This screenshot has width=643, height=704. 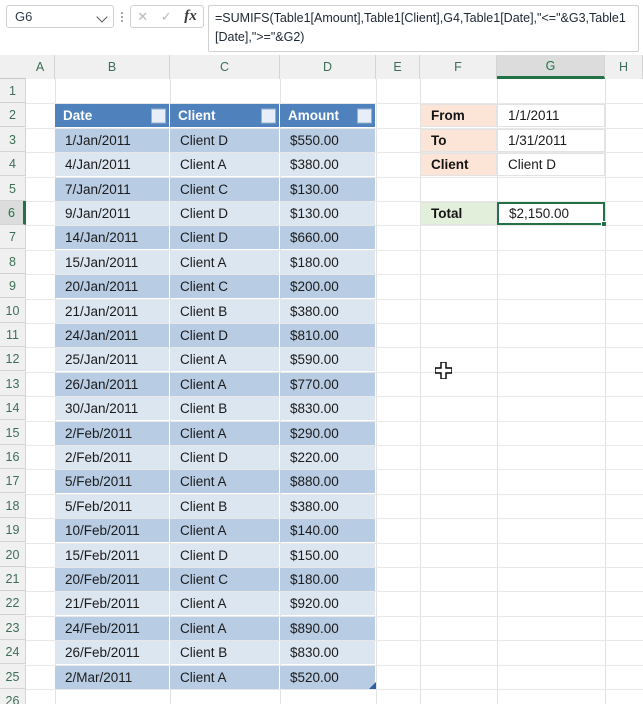 I want to click on table-cell: $770.00, so click(x=328, y=384).